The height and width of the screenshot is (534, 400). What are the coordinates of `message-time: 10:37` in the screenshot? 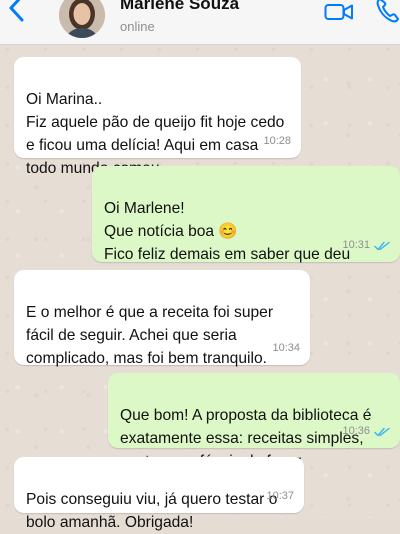 It's located at (280, 496).